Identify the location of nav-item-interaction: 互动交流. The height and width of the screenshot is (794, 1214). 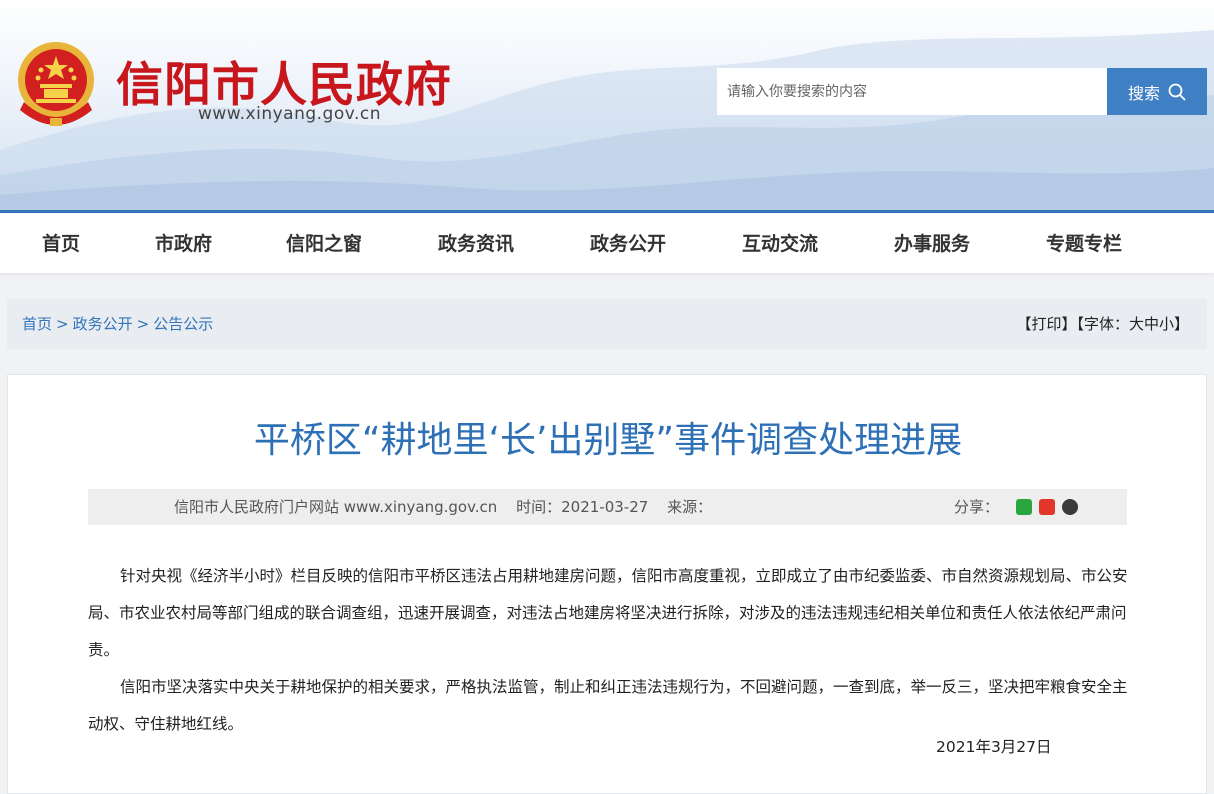
(780, 243).